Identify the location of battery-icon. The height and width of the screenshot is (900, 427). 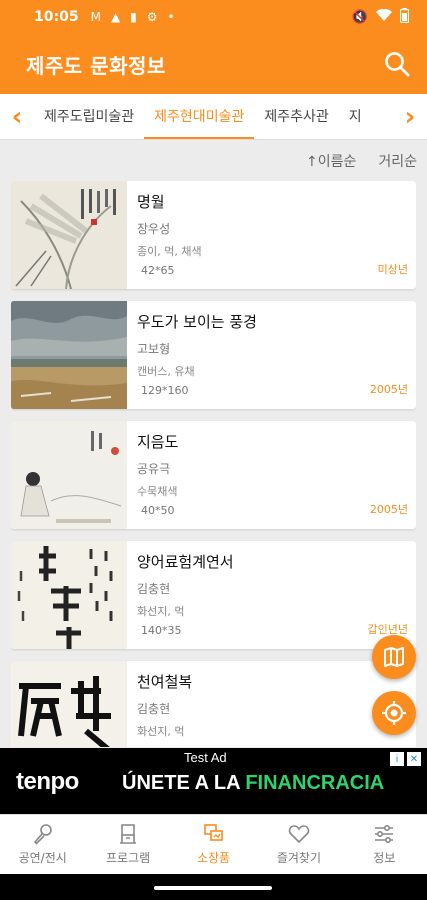
(404, 17).